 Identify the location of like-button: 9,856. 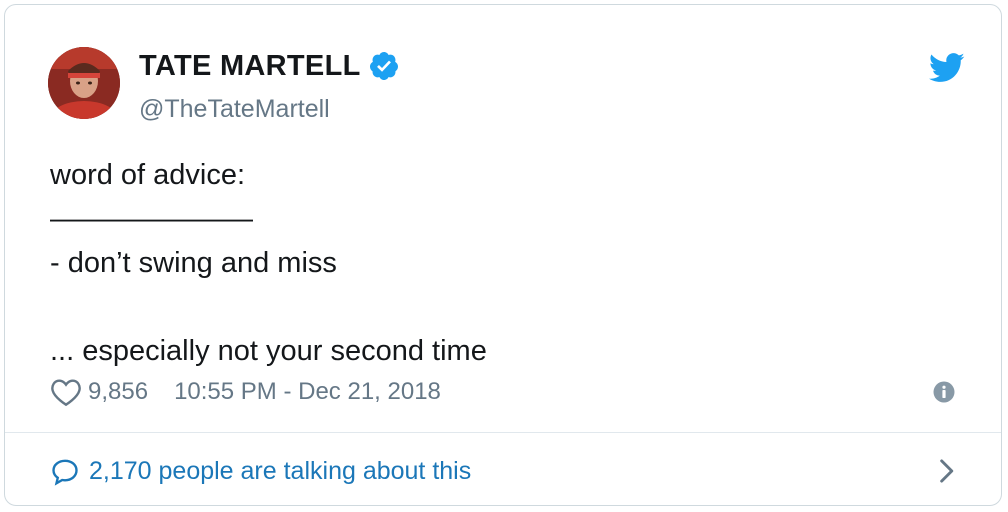
(112, 392).